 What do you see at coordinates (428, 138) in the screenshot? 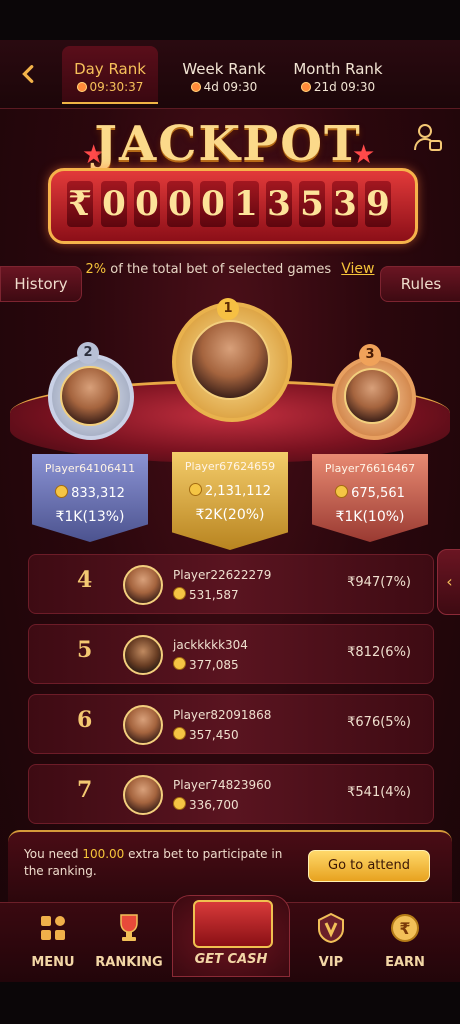
I see `user-settings-icon` at bounding box center [428, 138].